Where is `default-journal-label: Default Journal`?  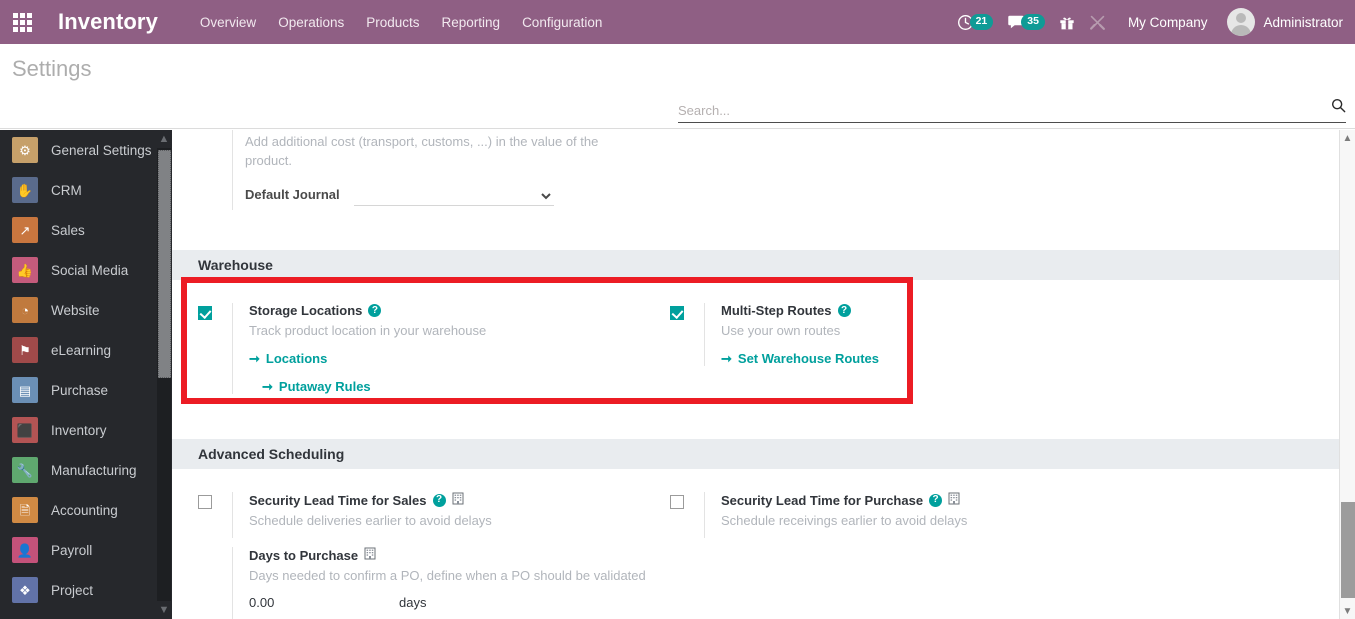 default-journal-label: Default Journal is located at coordinates (292, 194).